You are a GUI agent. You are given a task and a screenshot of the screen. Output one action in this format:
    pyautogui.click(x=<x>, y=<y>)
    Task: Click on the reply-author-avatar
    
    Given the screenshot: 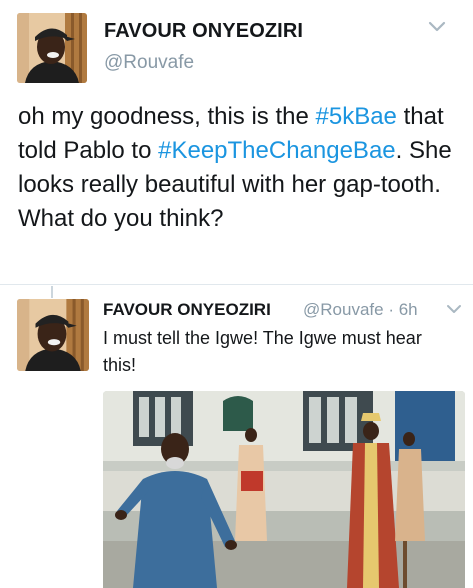 What is the action you would take?
    pyautogui.click(x=53, y=335)
    